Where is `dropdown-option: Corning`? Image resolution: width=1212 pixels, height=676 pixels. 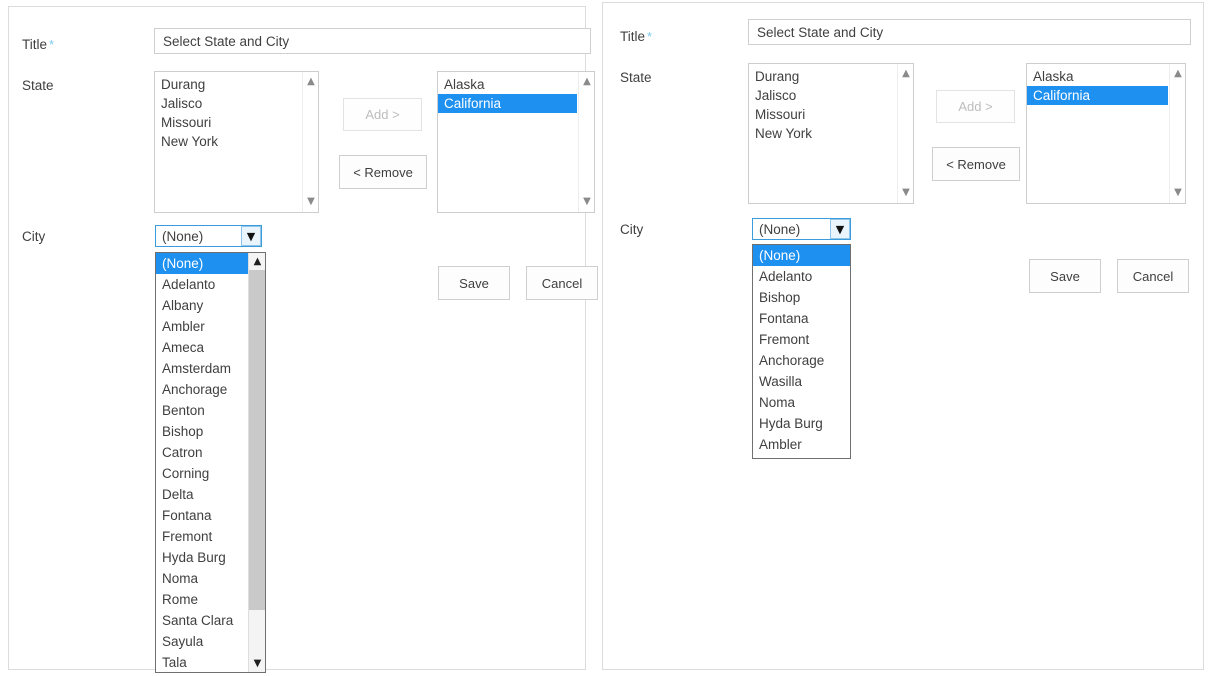
dropdown-option: Corning is located at coordinates (202, 473).